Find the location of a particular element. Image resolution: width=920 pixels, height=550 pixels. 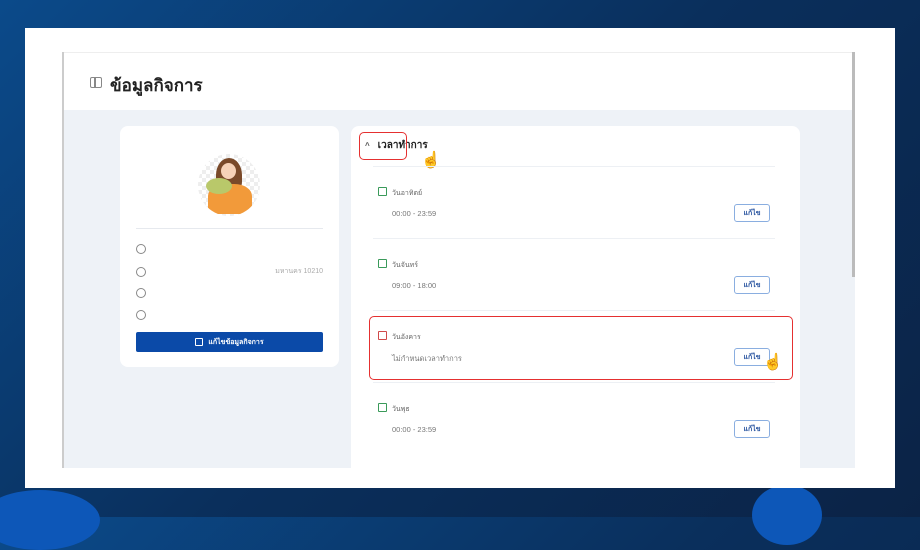

edit-business-button: แก้ไขข้อมูลกิจการ is located at coordinates (229, 342).